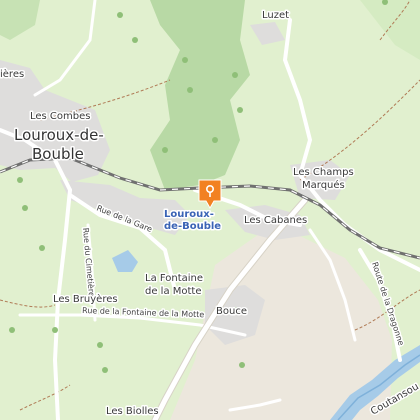 Image resolution: width=420 pixels, height=420 pixels. What do you see at coordinates (85, 299) in the screenshot?
I see `label-les-bruyeres: Les Bruyères` at bounding box center [85, 299].